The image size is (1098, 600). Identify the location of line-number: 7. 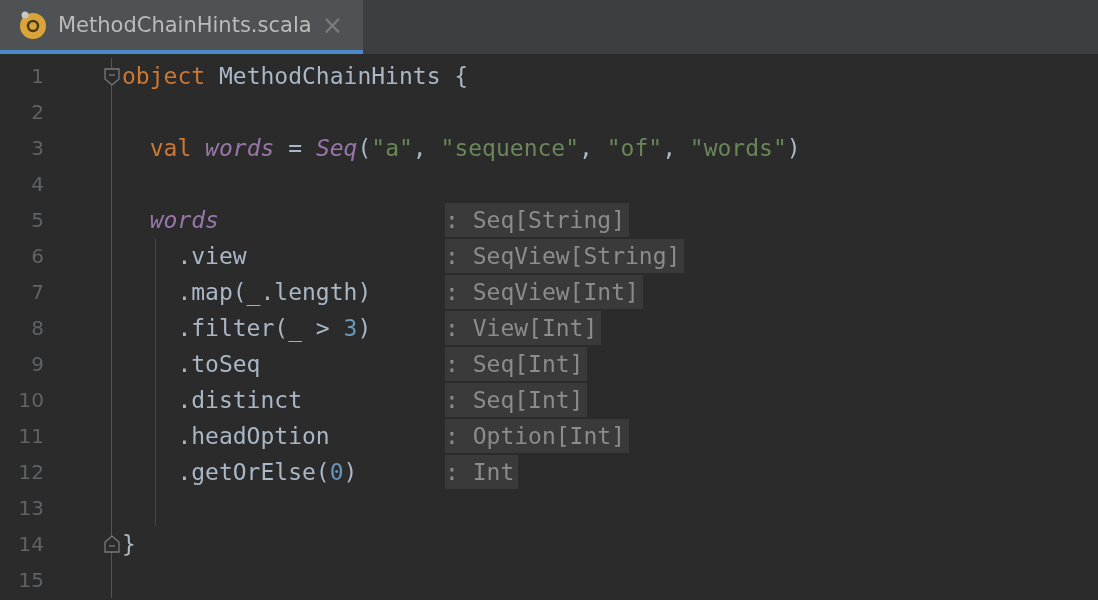
(37, 292).